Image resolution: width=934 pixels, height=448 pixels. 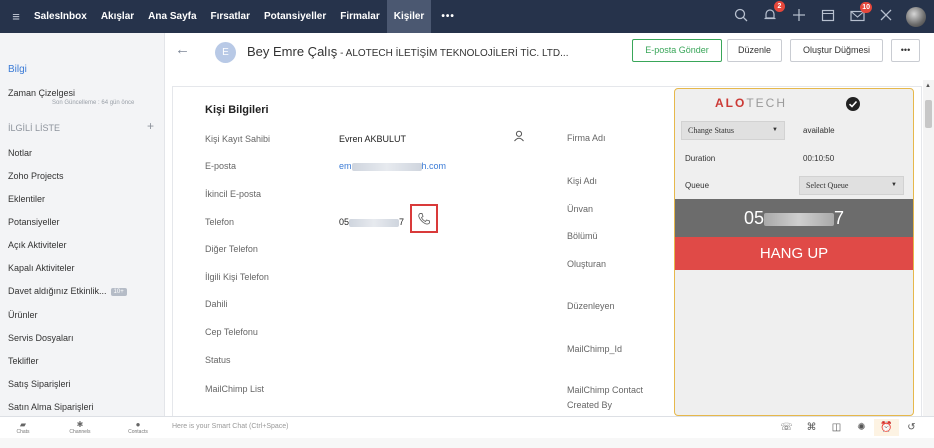 I want to click on number-prefix: 05, so click(x=753, y=218).